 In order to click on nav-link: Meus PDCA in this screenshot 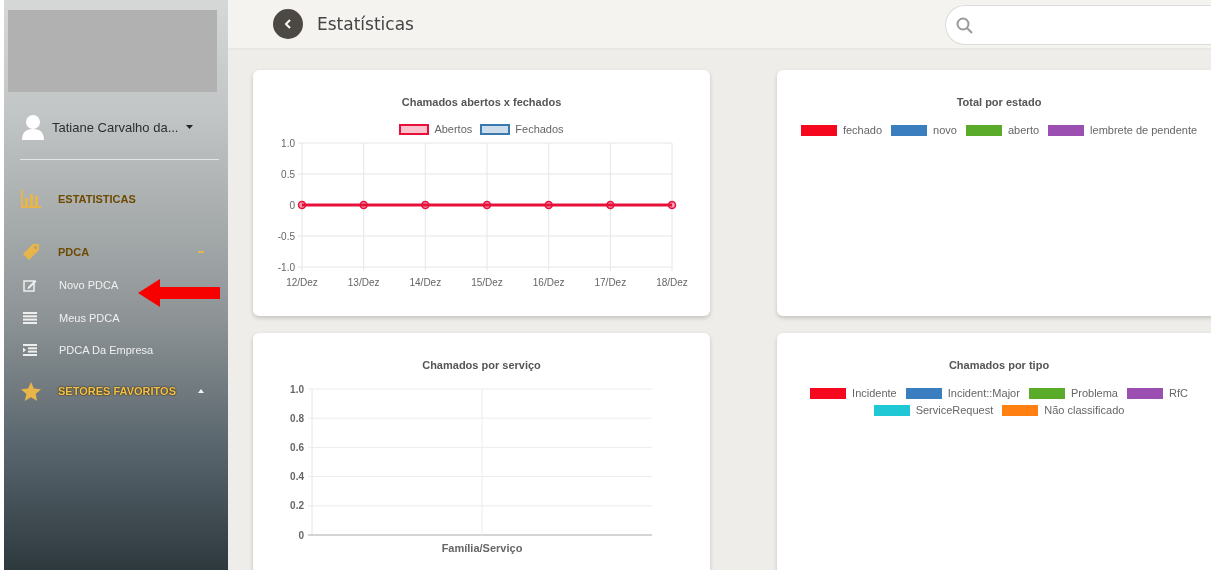, I will do `click(116, 318)`.